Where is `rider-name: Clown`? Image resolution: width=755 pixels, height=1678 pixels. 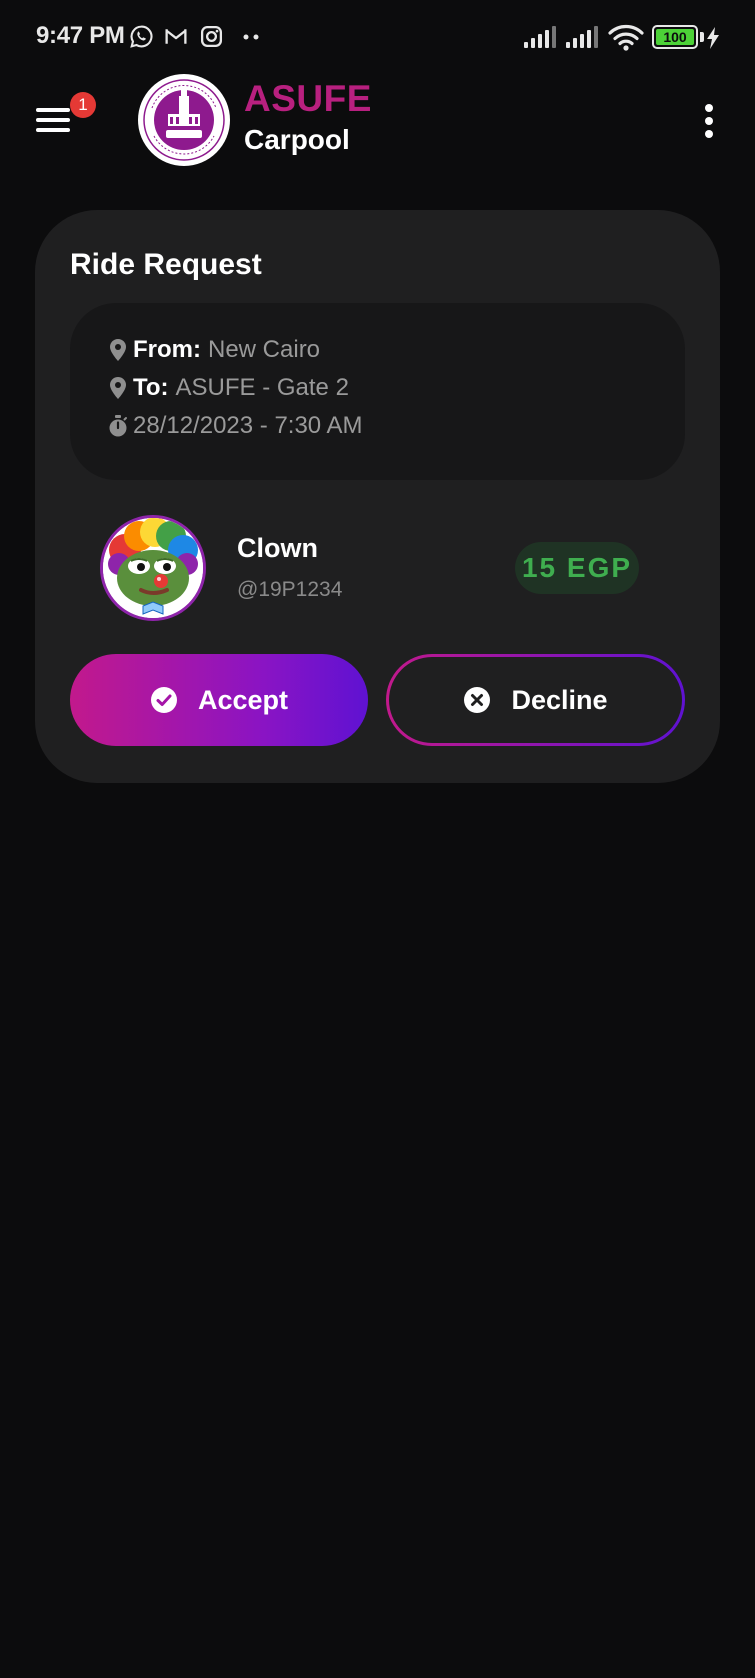 rider-name: Clown is located at coordinates (277, 548).